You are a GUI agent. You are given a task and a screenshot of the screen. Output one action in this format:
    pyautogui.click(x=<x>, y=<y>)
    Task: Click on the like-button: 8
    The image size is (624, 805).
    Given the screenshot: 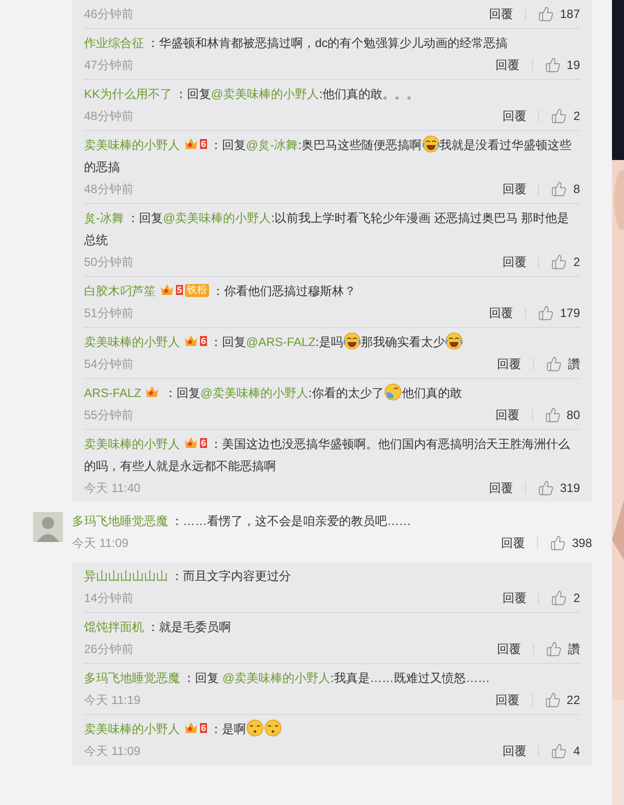 What is the action you would take?
    pyautogui.click(x=565, y=189)
    